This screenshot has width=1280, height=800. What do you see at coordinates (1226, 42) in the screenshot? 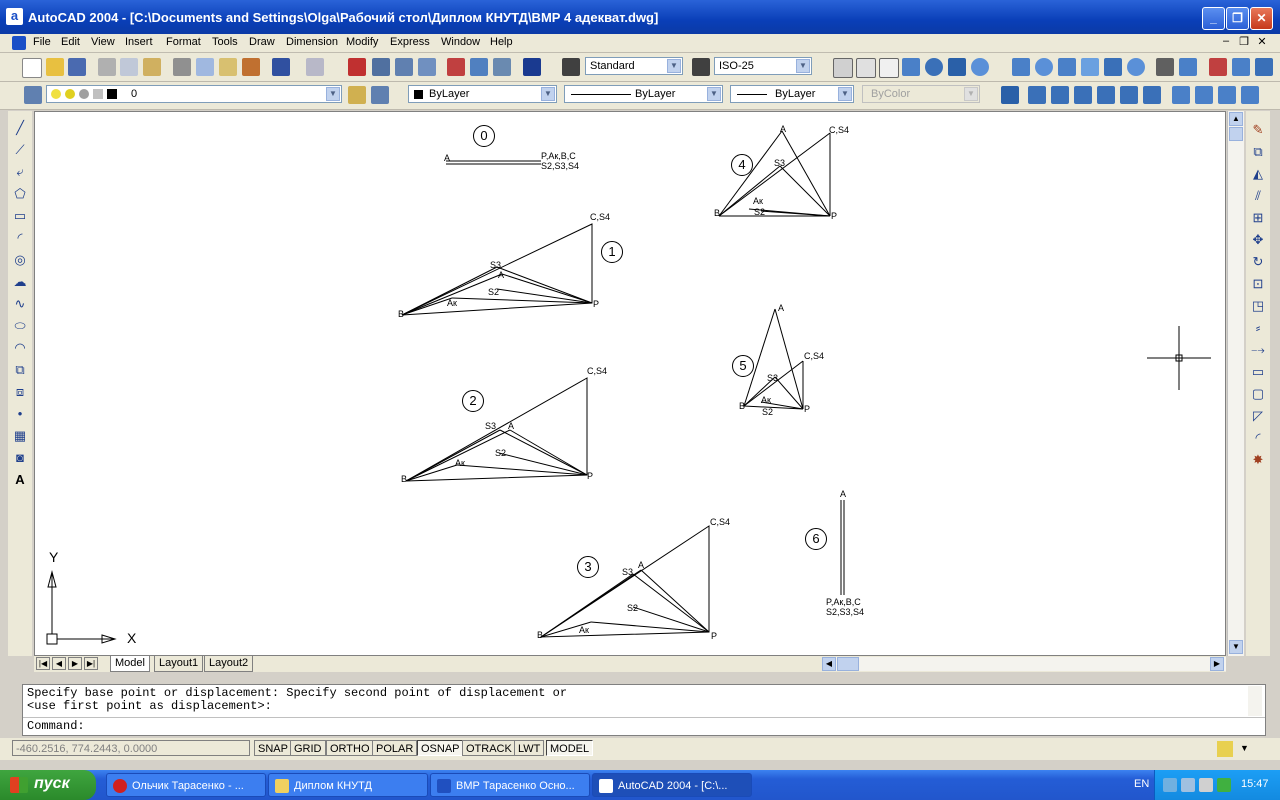
I see `doc-minimize-button: –` at bounding box center [1226, 42].